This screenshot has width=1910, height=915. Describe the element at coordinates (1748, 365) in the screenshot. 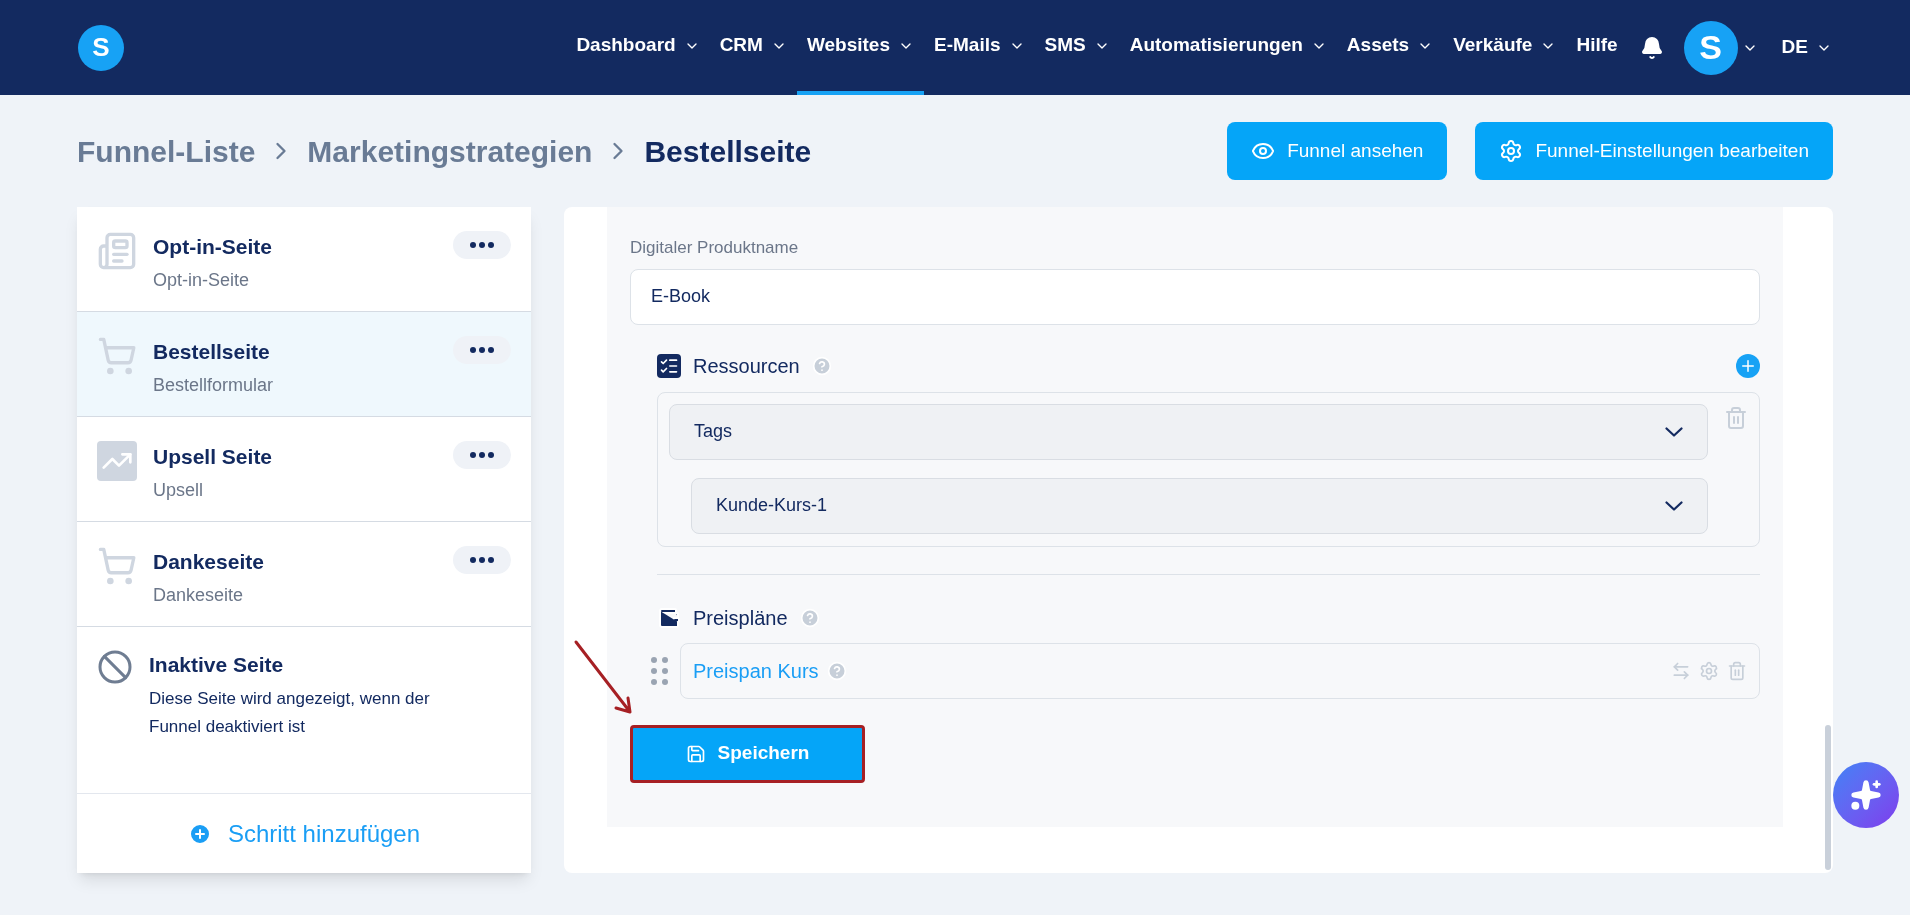

I see `add-icon` at that location.